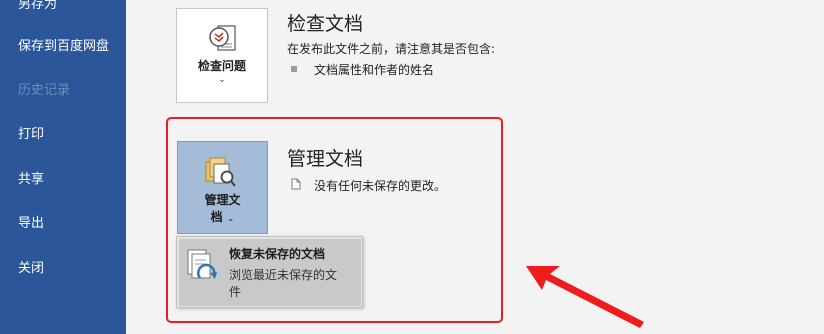  Describe the element at coordinates (283, 283) in the screenshot. I see `recover-unsaved-description: 浏览最近未保存的文件` at that location.